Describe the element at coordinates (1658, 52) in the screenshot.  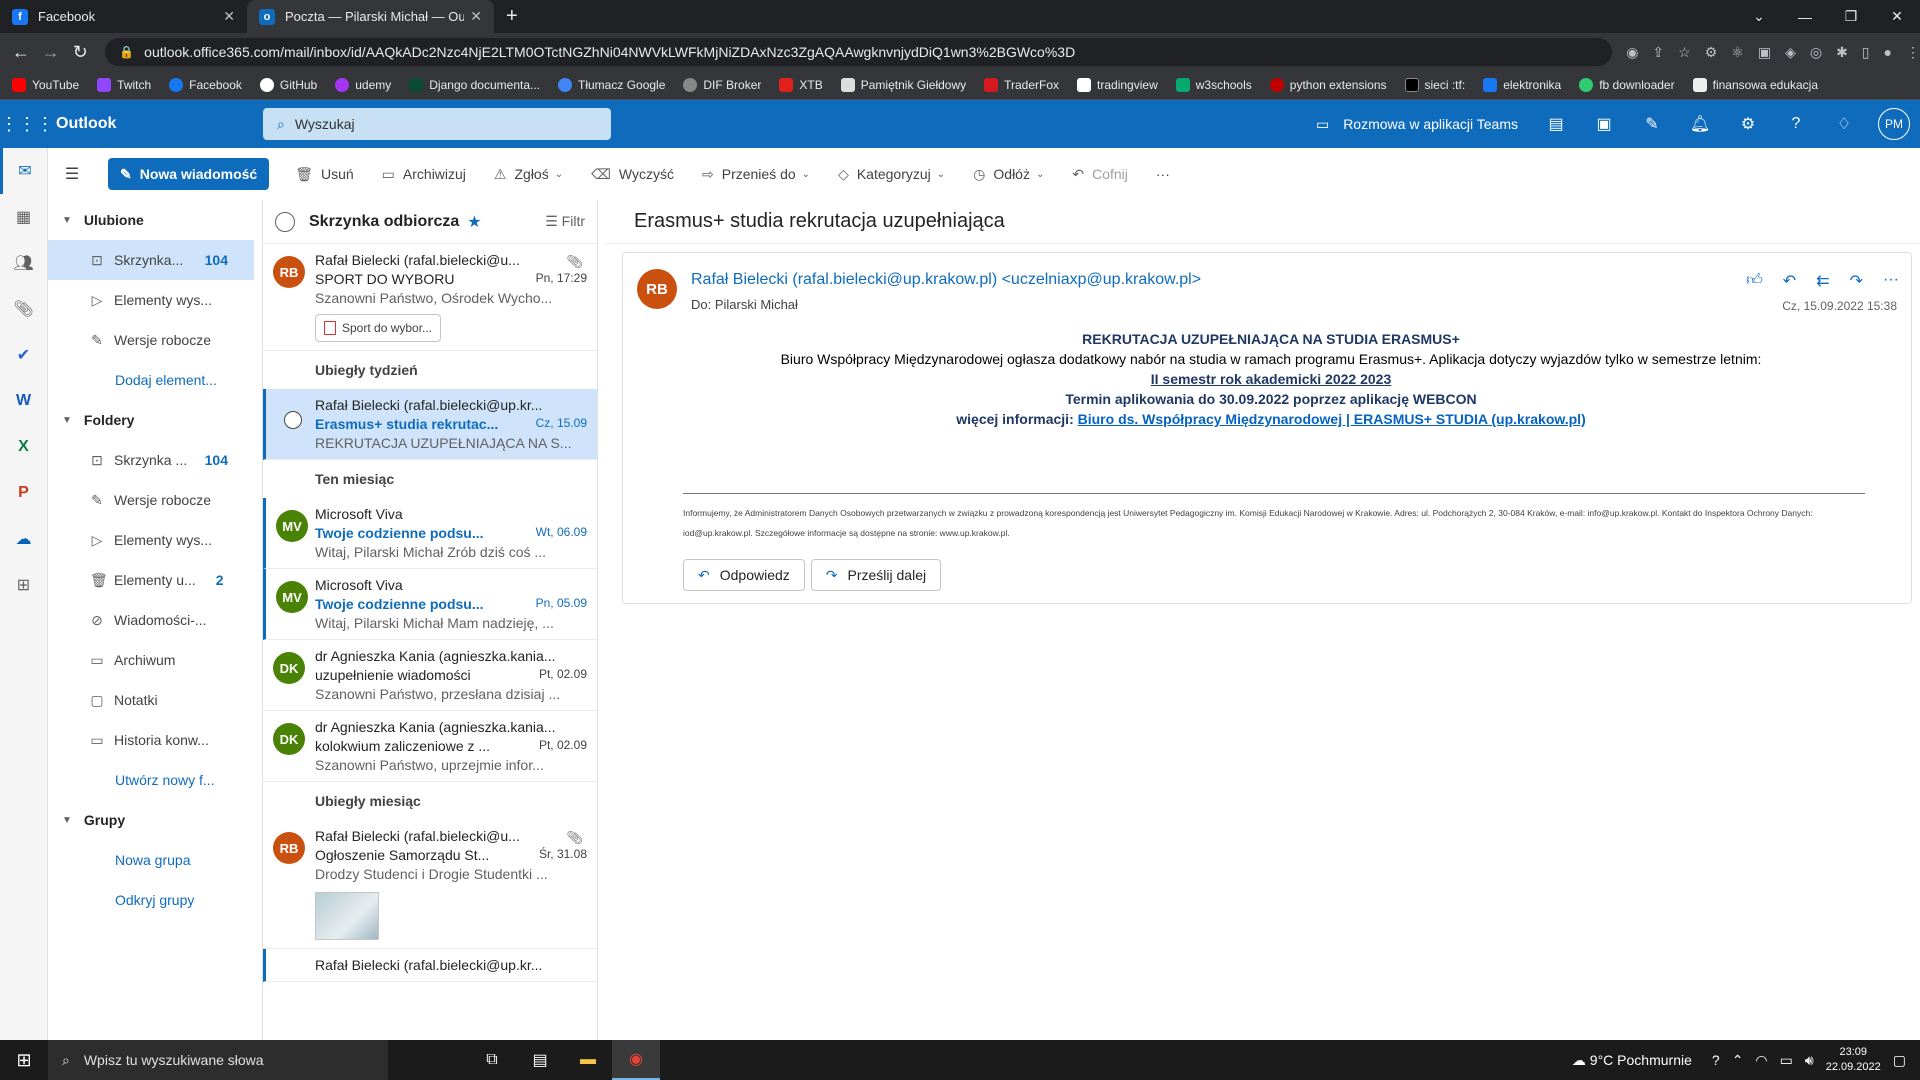
I see `share-icon: ⇪` at that location.